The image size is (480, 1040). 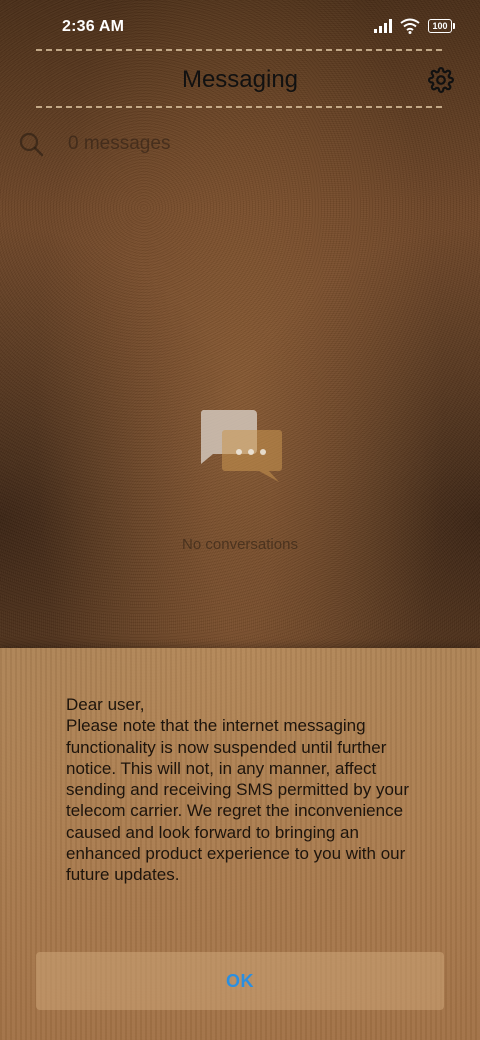 I want to click on stitch-divider-bottom, so click(x=239, y=107).